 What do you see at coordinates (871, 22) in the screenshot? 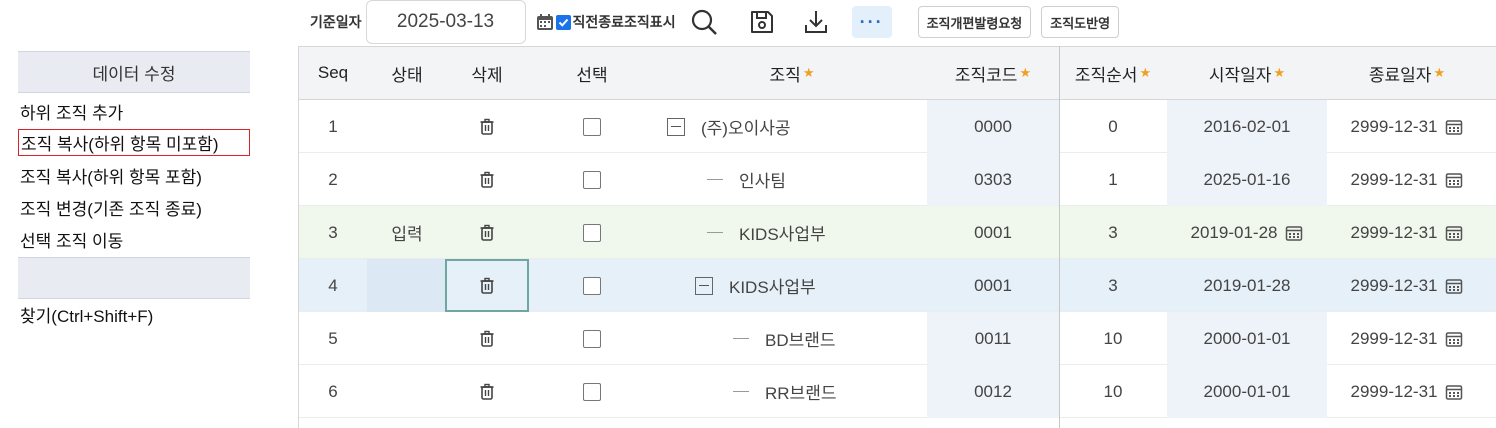
I see `more-button: ···` at bounding box center [871, 22].